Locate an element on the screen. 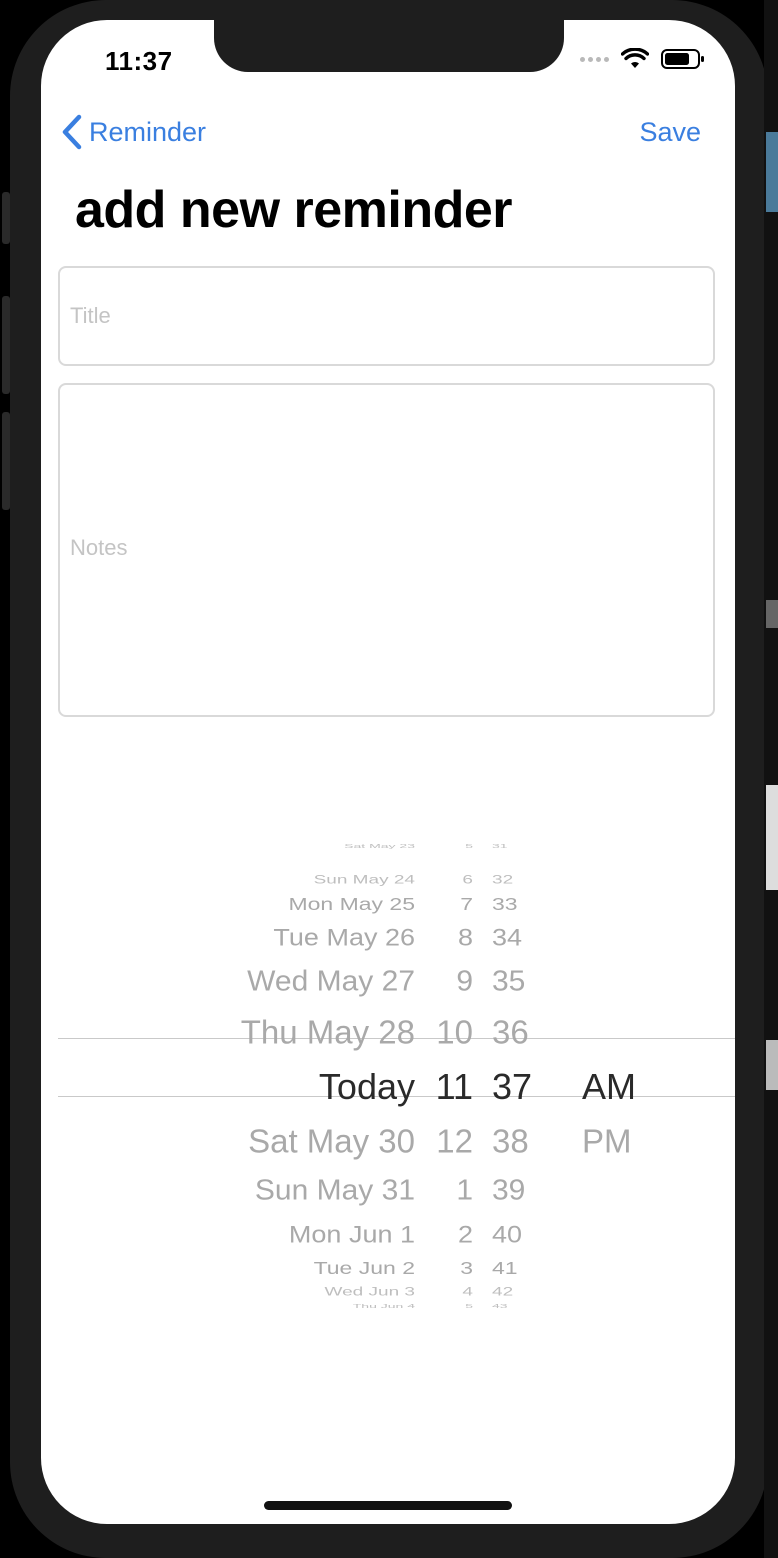 Image resolution: width=778 pixels, height=1558 pixels. cellular-signal-icon is located at coordinates (594, 59).